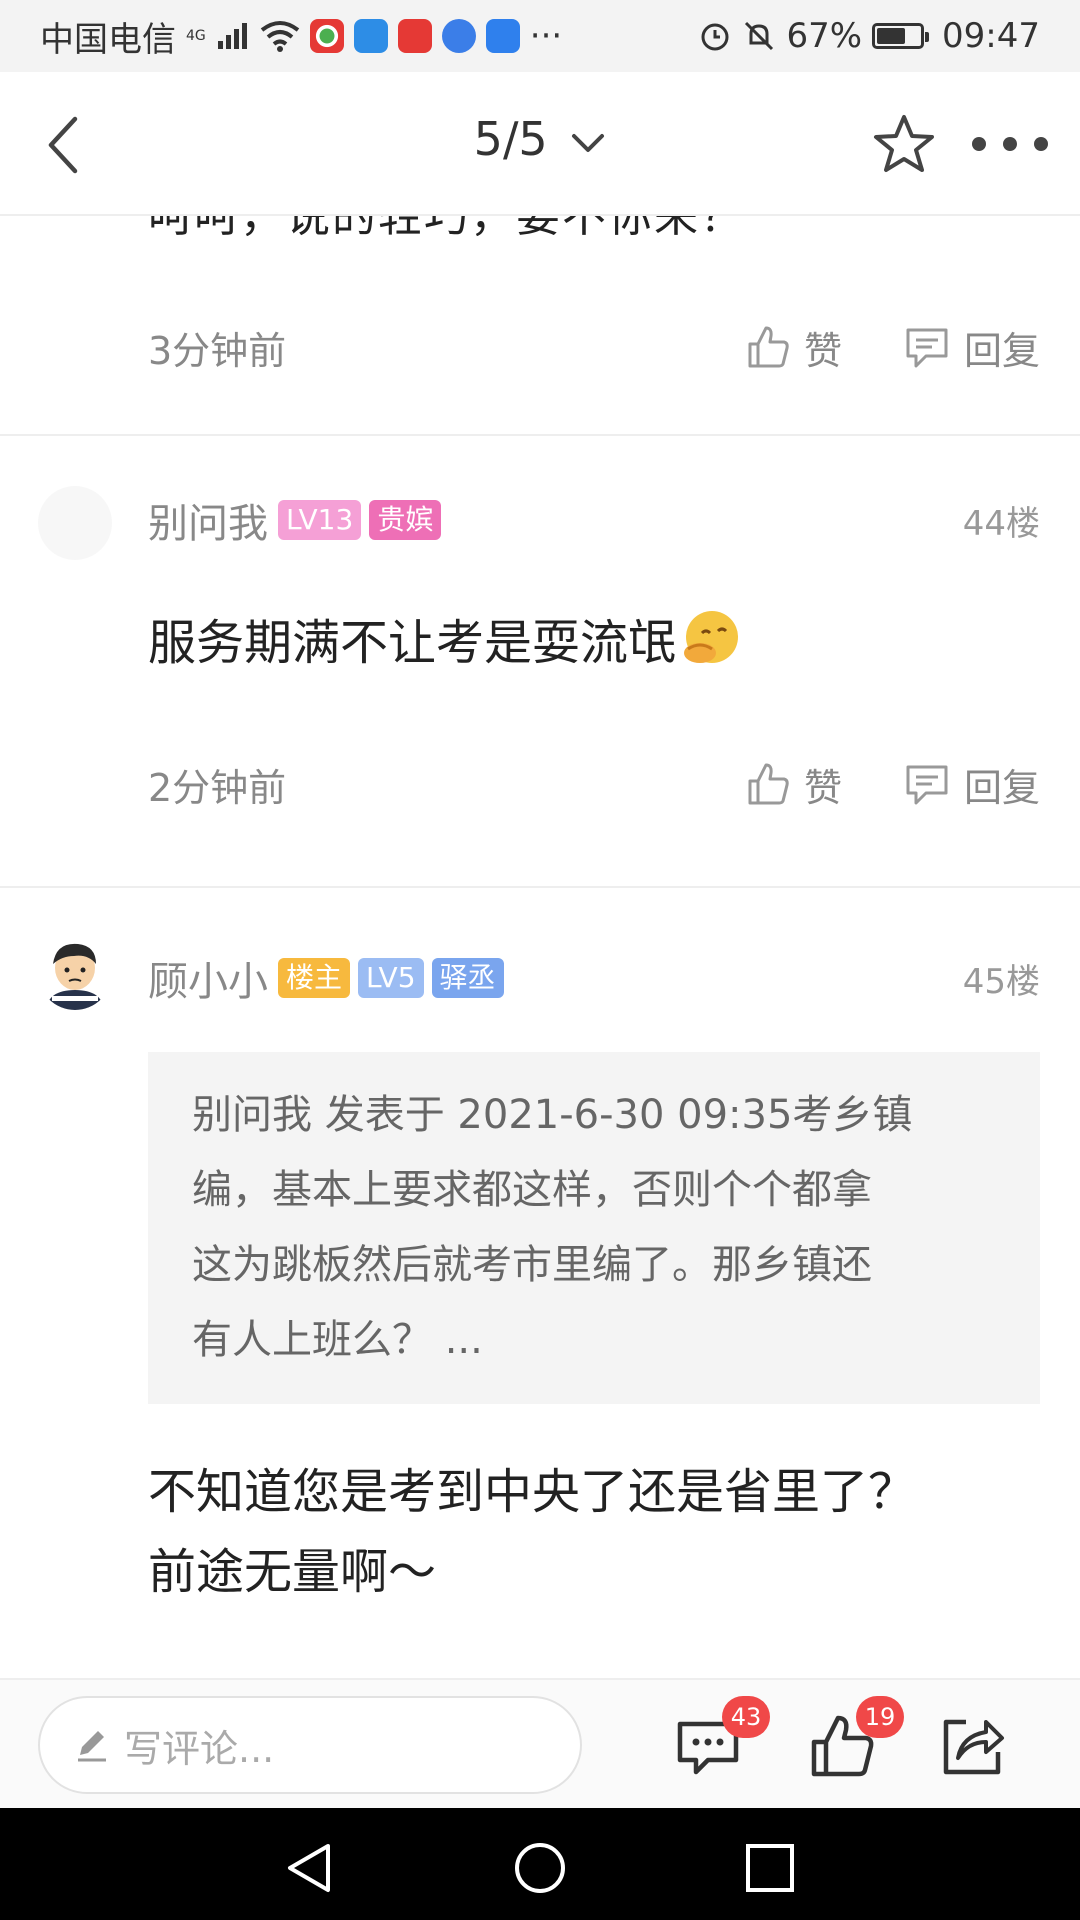 This screenshot has width=1080, height=1920. Describe the element at coordinates (467, 978) in the screenshot. I see `title-badge: 驿丞` at that location.